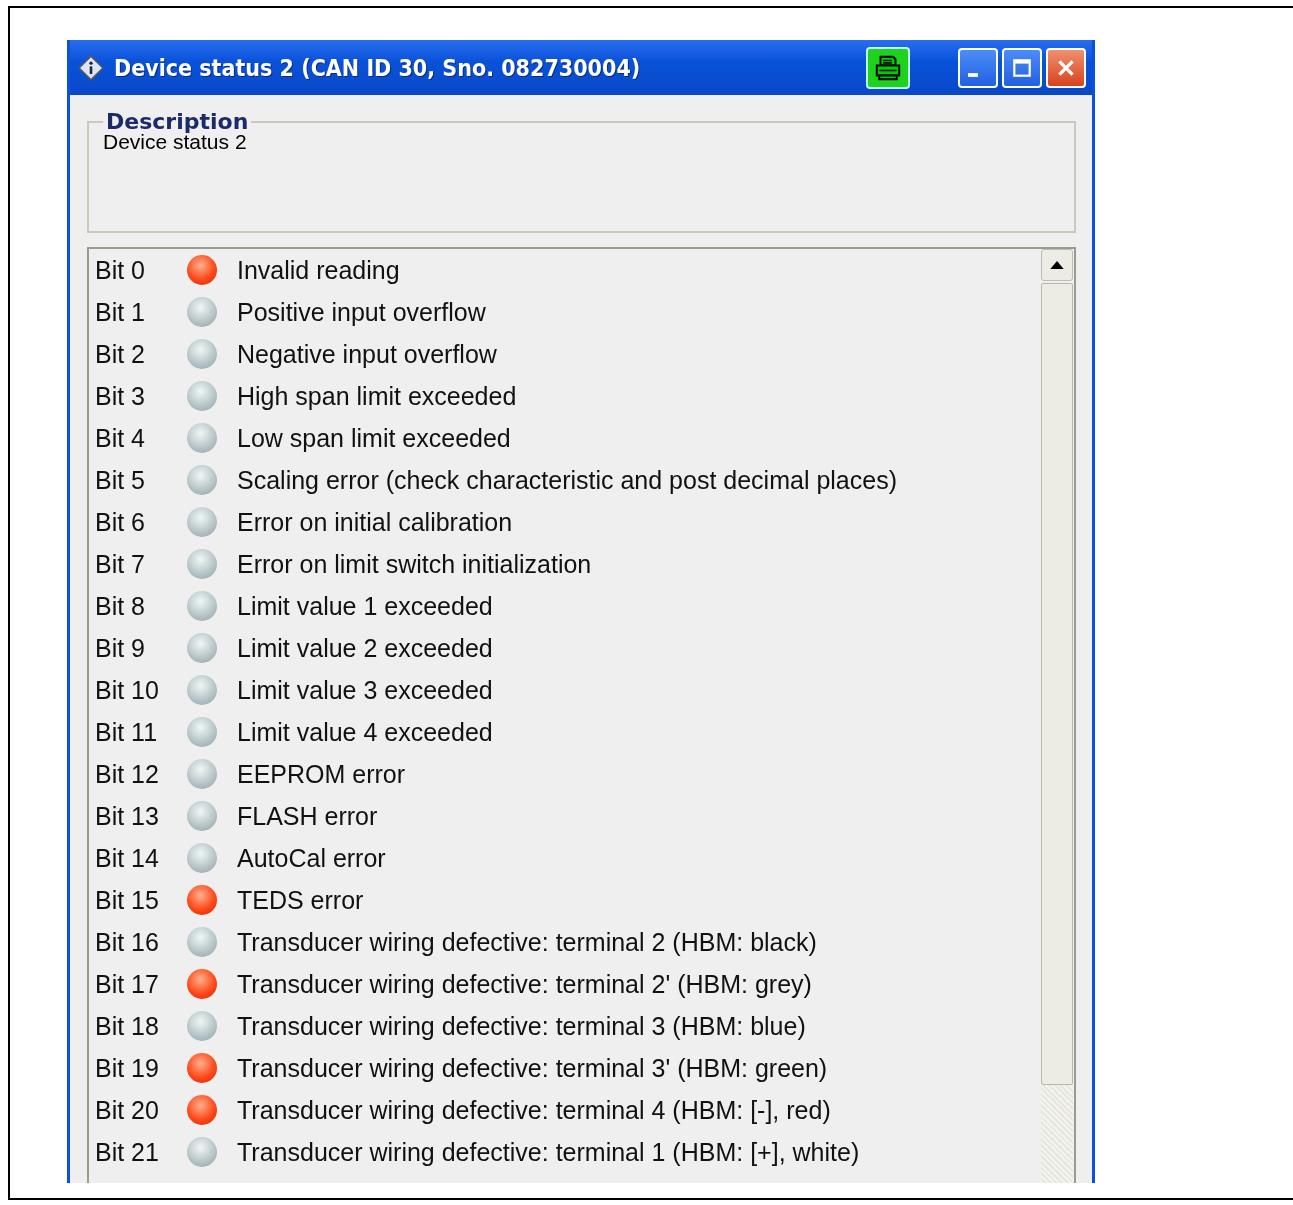 The width and height of the screenshot is (1293, 1205). I want to click on print-button, so click(888, 67).